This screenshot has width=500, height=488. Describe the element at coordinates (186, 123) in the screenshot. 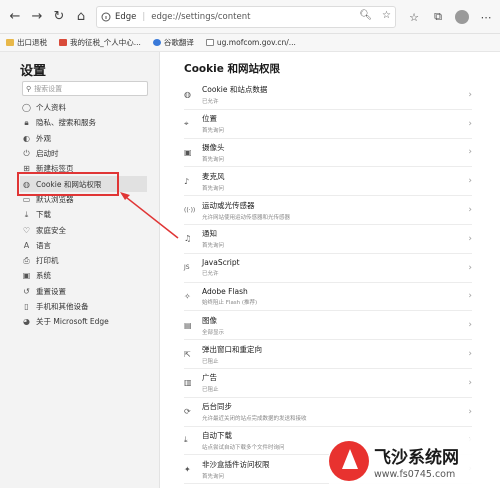

I see `location-icon: ⌖` at that location.